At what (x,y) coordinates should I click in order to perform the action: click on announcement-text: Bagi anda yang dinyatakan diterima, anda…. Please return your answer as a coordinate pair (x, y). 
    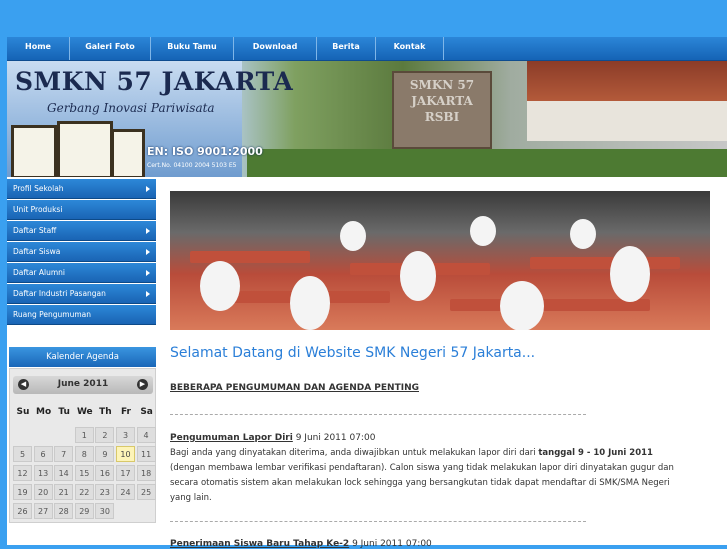
    Looking at the image, I should click on (354, 453).